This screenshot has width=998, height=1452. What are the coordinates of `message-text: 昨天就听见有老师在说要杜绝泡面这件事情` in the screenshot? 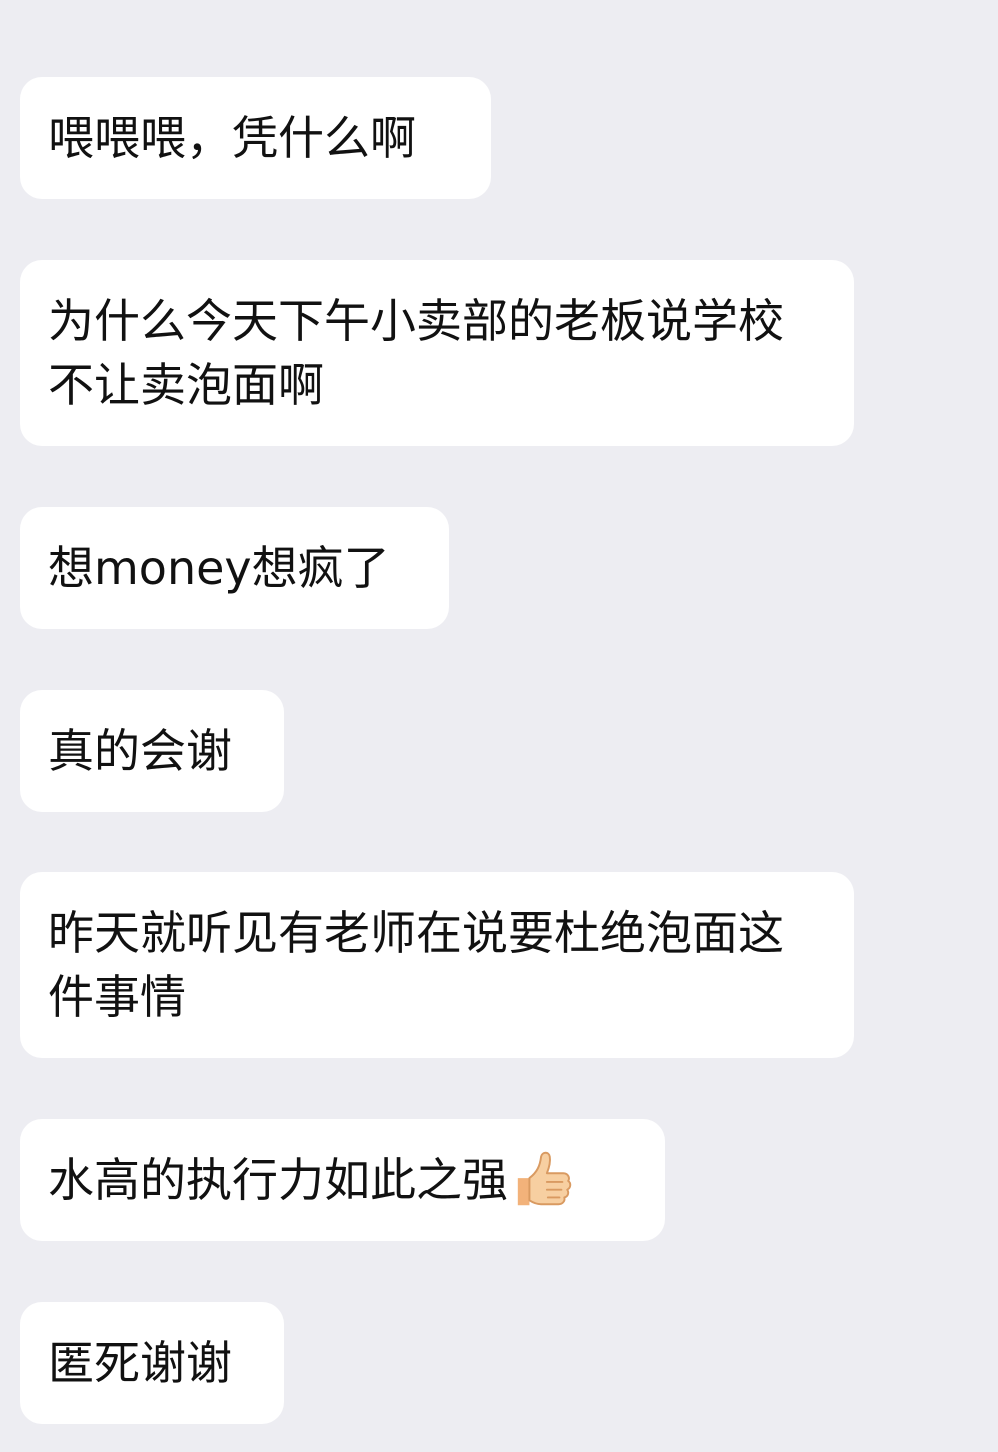 It's located at (416, 965).